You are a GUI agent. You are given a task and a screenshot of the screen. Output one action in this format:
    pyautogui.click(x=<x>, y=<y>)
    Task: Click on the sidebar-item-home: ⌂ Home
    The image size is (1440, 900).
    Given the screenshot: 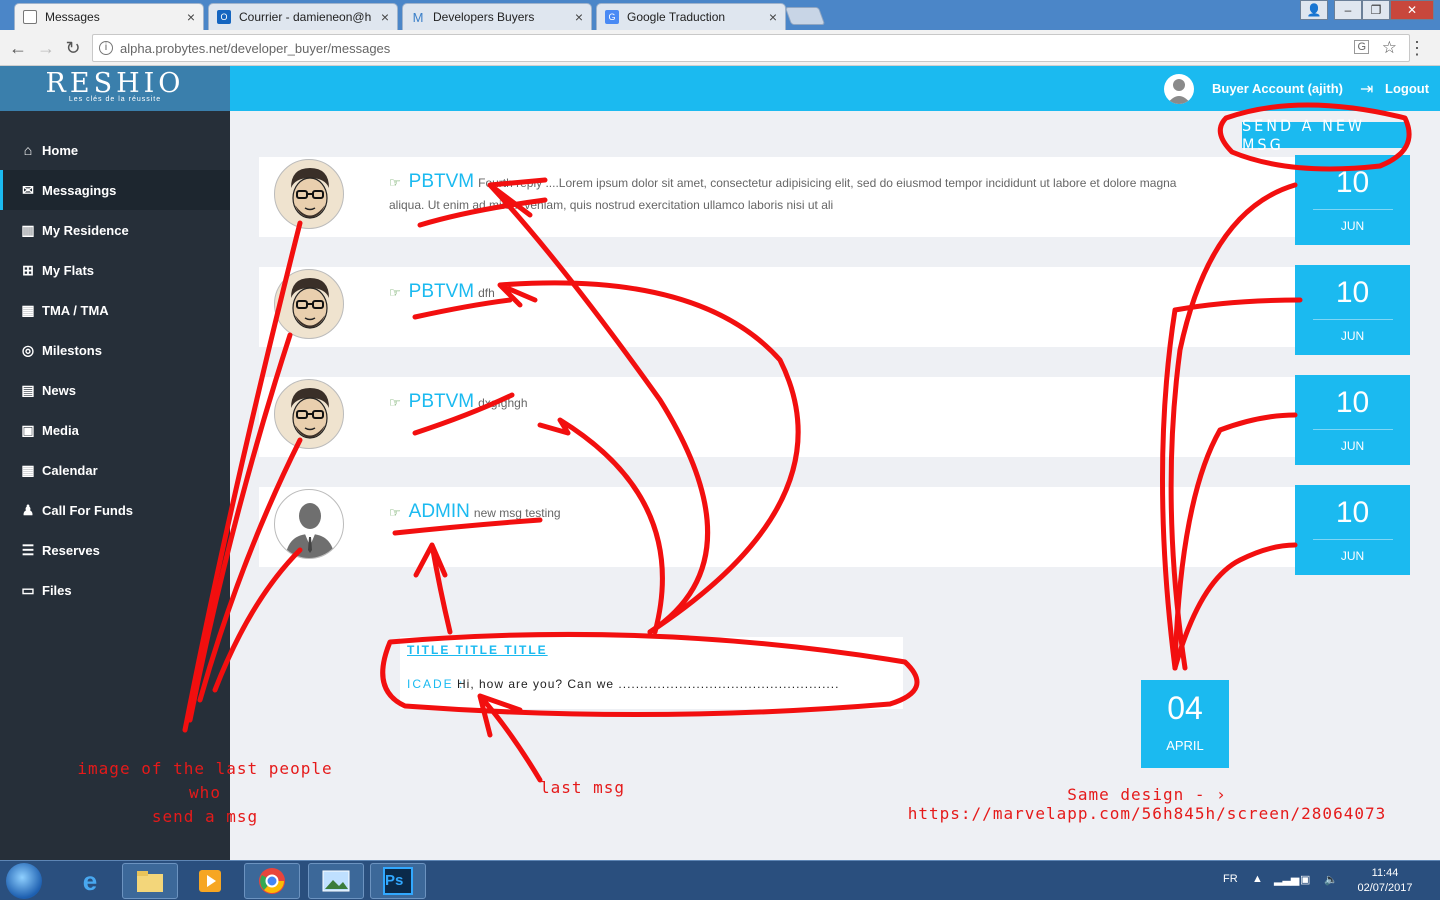 What is the action you would take?
    pyautogui.click(x=115, y=150)
    